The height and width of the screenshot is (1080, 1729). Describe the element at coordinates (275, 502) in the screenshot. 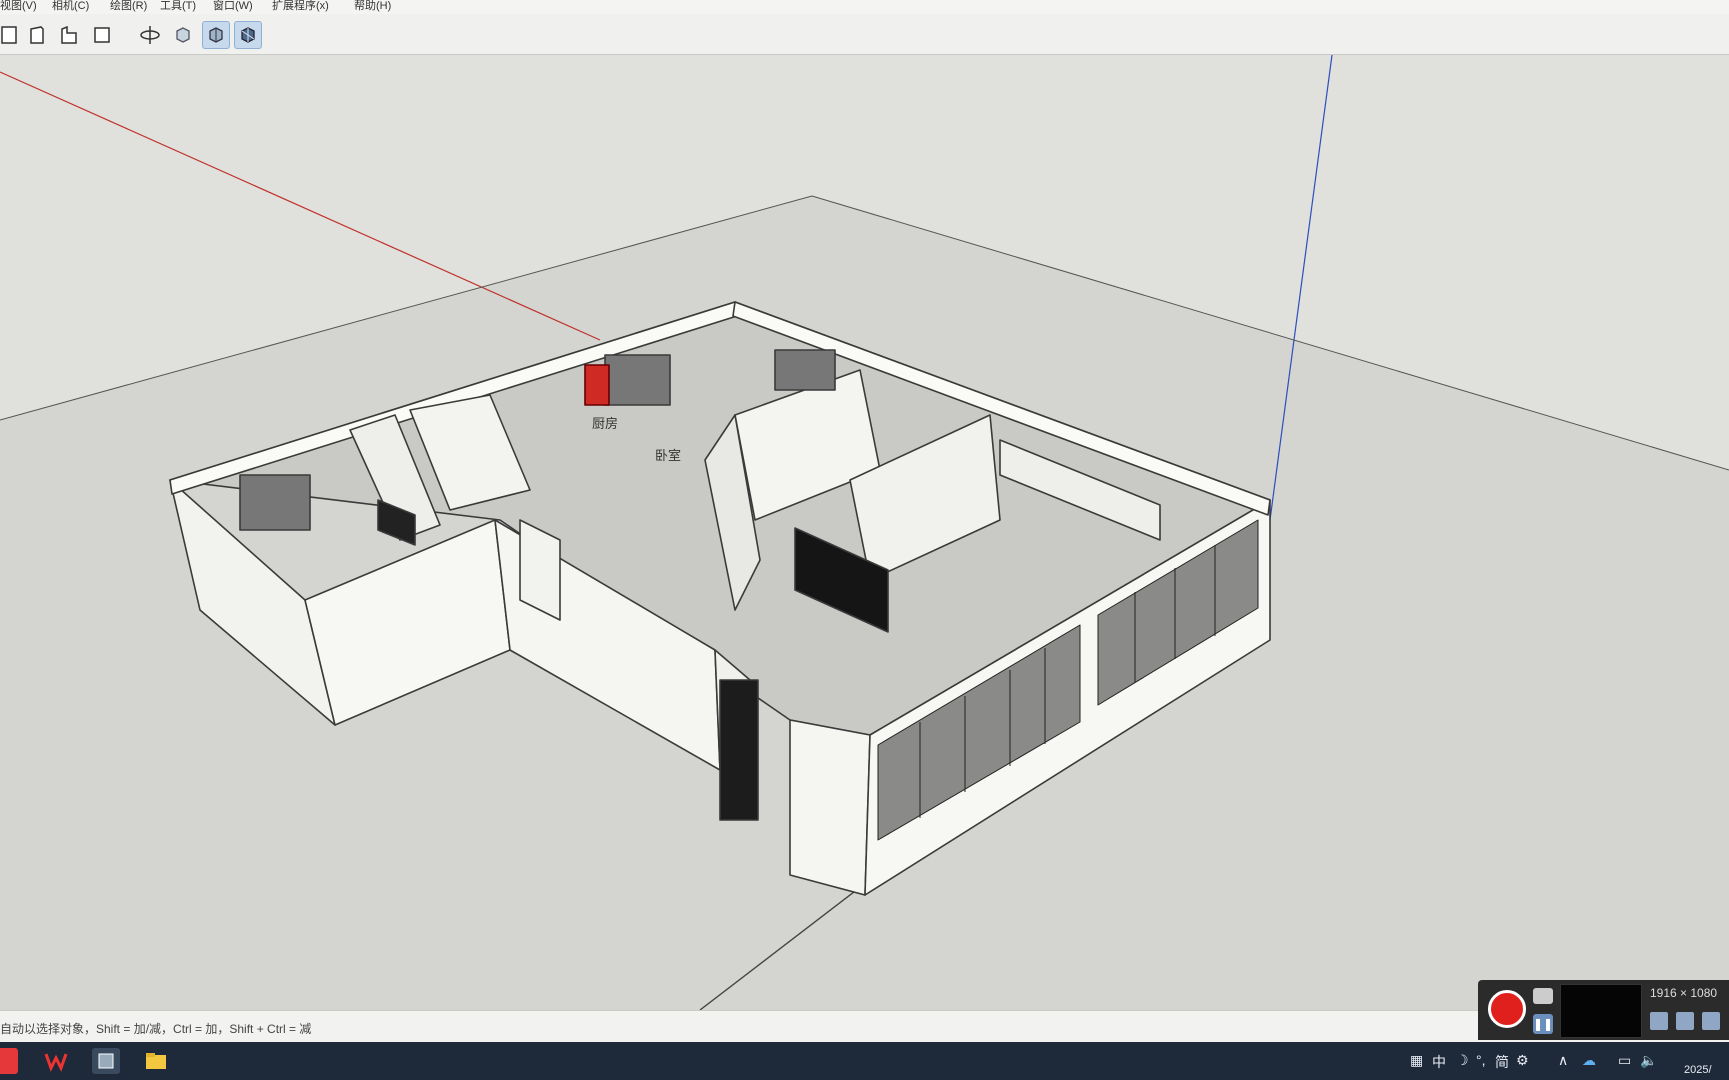

I see `window-bedroom` at that location.